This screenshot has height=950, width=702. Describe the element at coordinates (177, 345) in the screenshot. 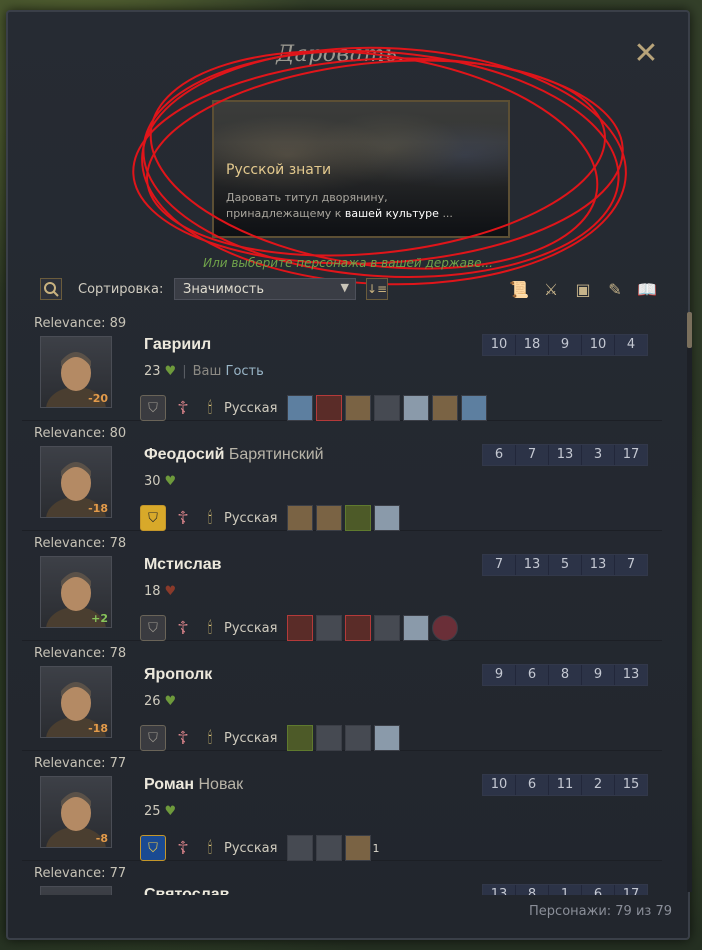

I see `character-name: Гавриил` at that location.